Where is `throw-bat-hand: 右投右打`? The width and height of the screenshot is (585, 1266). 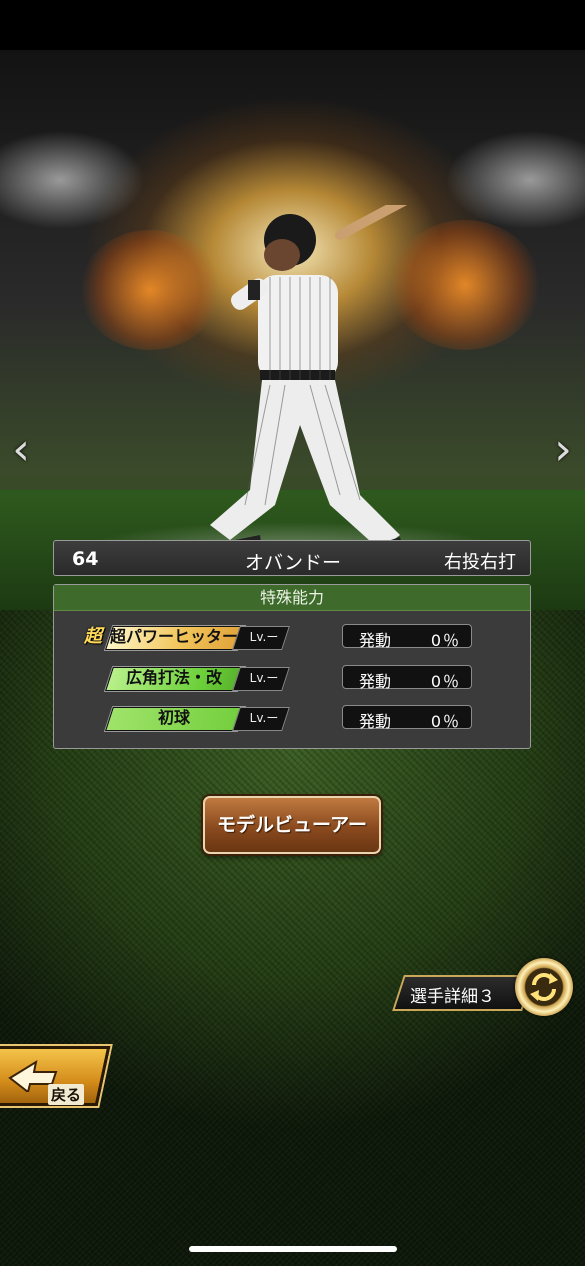 throw-bat-hand: 右投右打 is located at coordinates (480, 562).